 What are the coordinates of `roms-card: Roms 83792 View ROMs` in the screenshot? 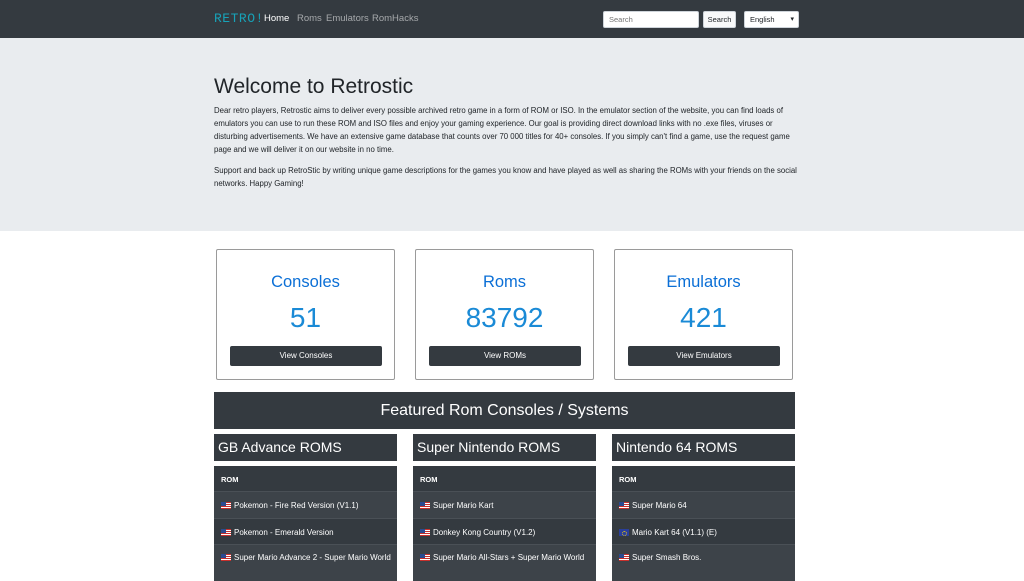 It's located at (504, 314).